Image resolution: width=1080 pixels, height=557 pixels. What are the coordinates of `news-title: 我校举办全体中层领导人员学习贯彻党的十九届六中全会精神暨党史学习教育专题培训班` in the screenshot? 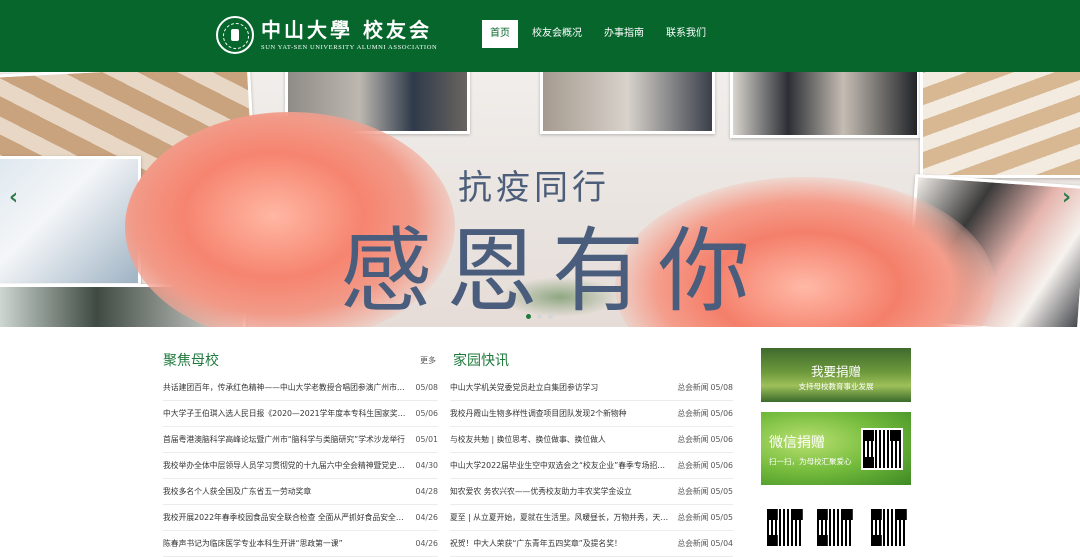 It's located at (289, 465).